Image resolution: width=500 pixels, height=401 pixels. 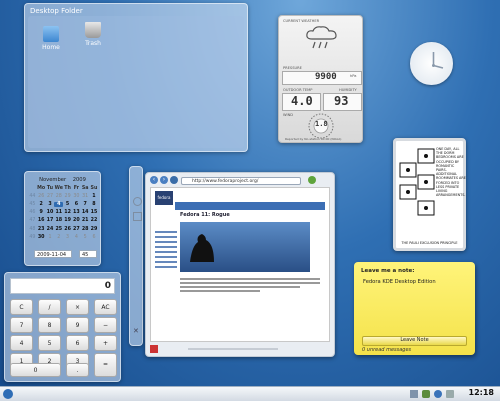 I want to click on calendar-year: 2009, so click(x=79, y=180).